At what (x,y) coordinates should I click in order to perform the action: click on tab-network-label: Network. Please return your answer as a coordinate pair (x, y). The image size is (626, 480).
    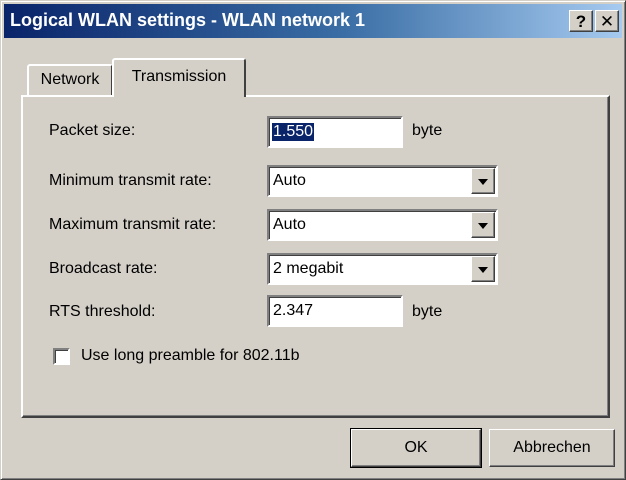
    Looking at the image, I should click on (70, 79).